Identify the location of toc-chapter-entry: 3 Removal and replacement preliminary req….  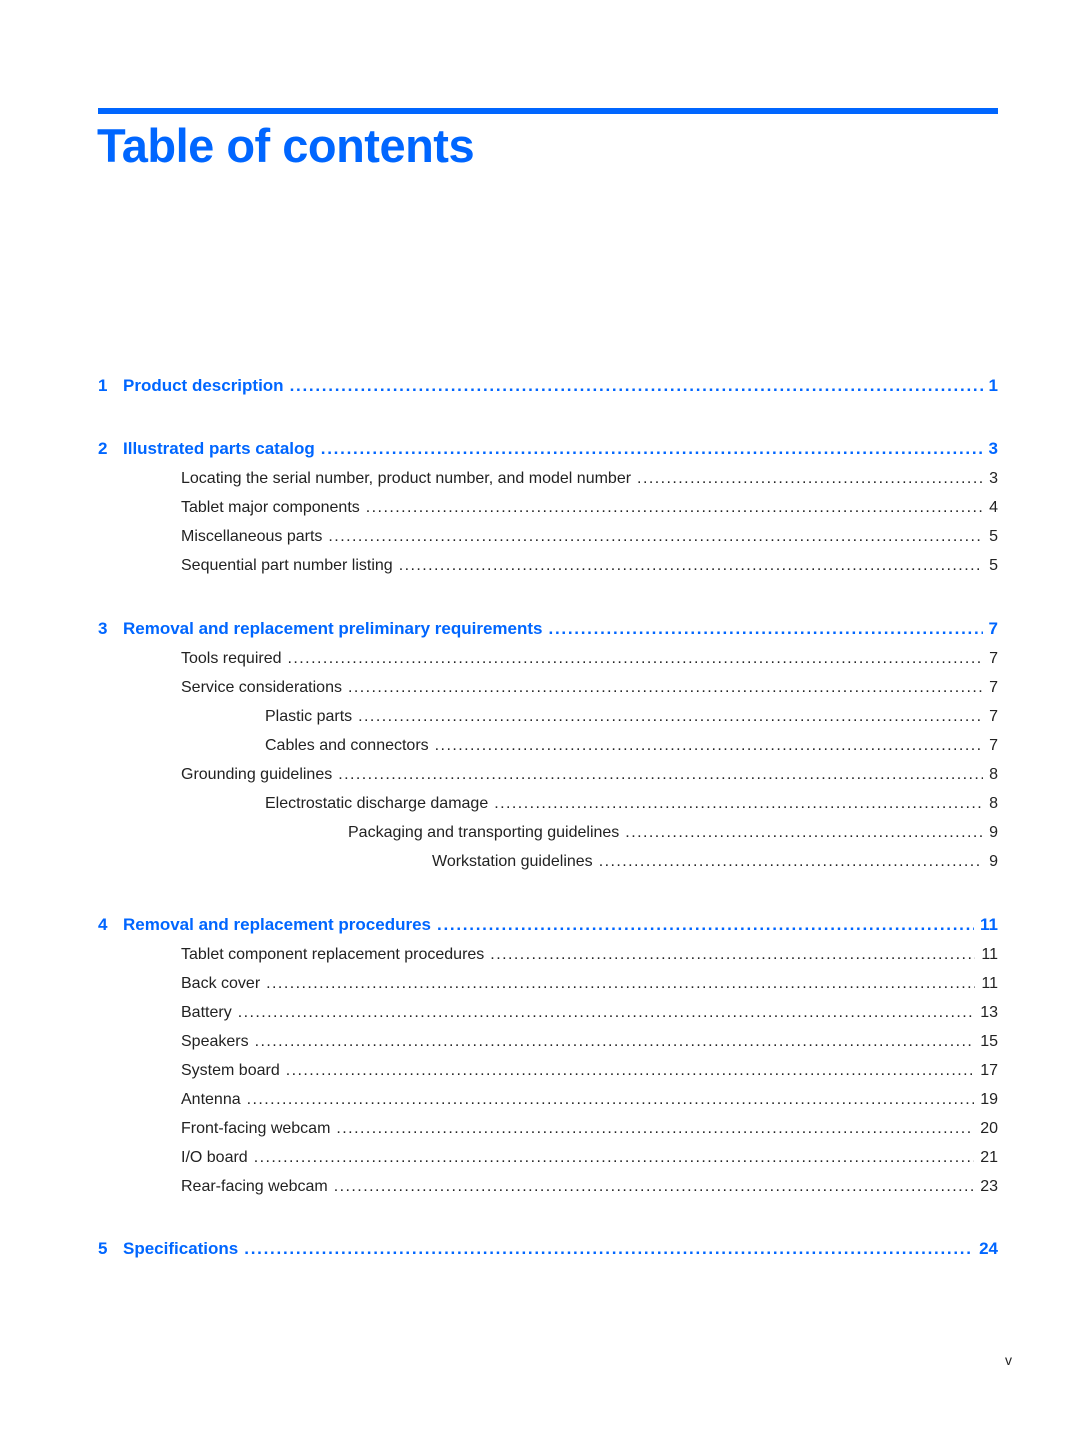
(548, 629).